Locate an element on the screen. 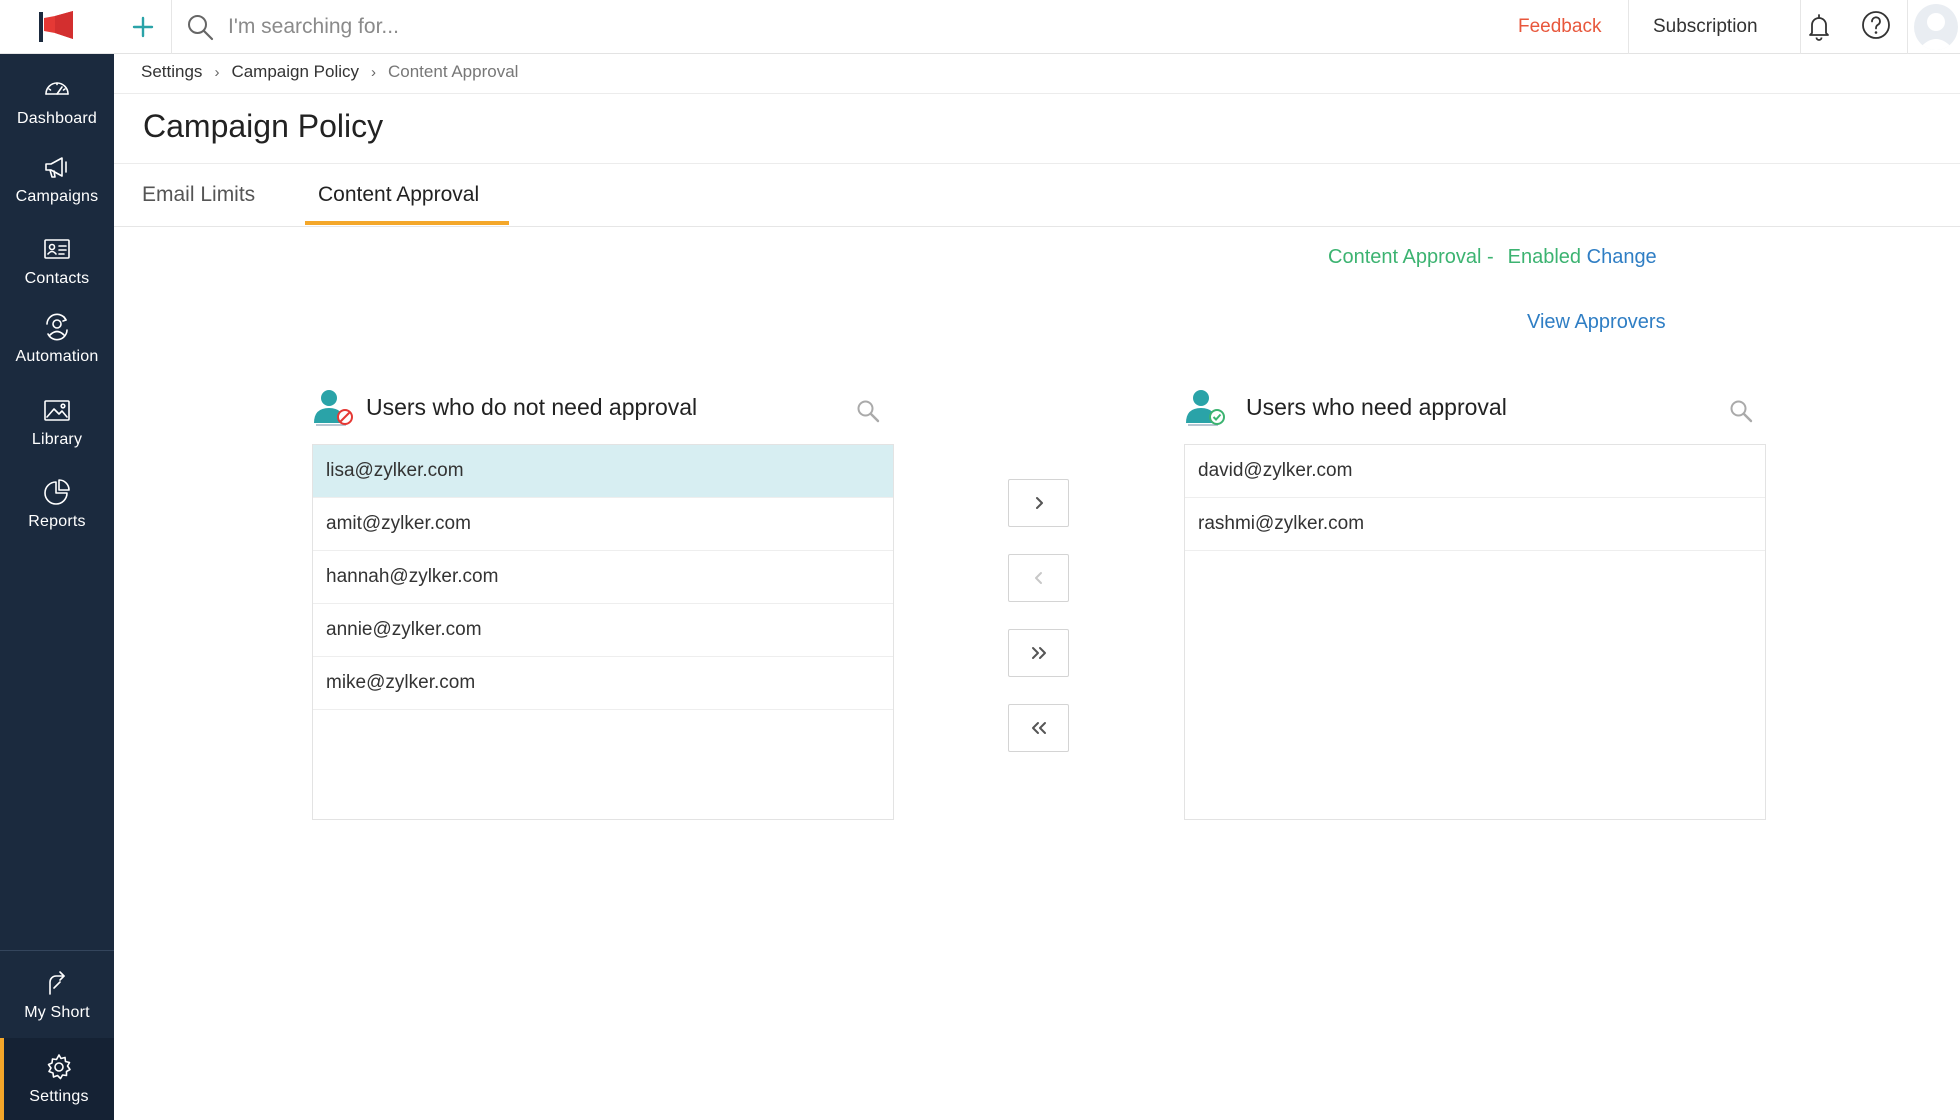 Image resolution: width=1960 pixels, height=1120 pixels. sidebar-item-label: Dashboard is located at coordinates (57, 118).